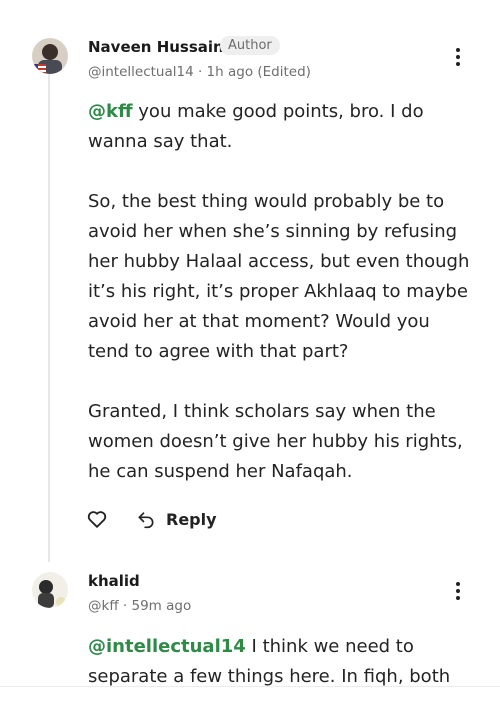 The image size is (500, 709). What do you see at coordinates (97, 519) in the screenshot?
I see `heart-icon` at bounding box center [97, 519].